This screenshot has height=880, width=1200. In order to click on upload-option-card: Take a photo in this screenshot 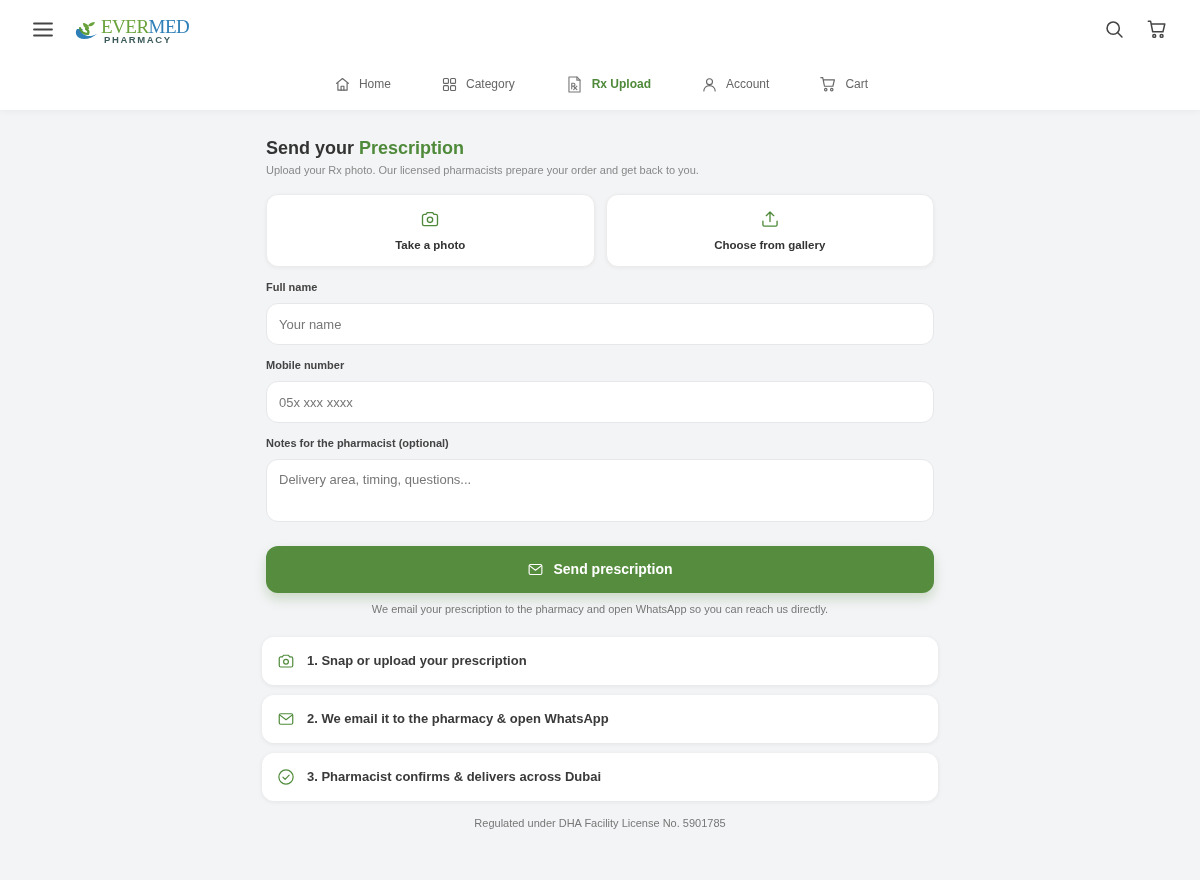, I will do `click(430, 230)`.